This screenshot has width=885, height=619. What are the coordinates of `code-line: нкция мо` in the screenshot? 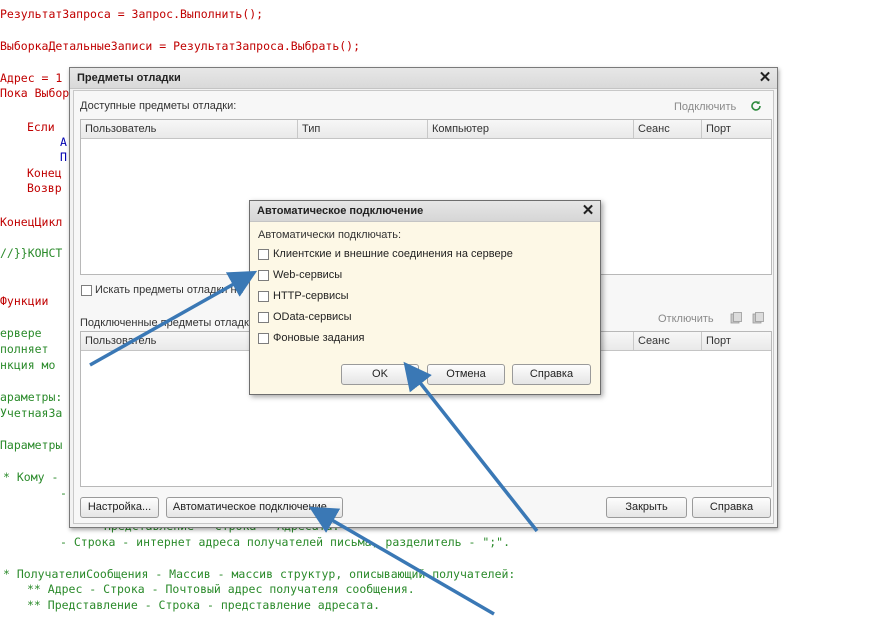 It's located at (28, 365).